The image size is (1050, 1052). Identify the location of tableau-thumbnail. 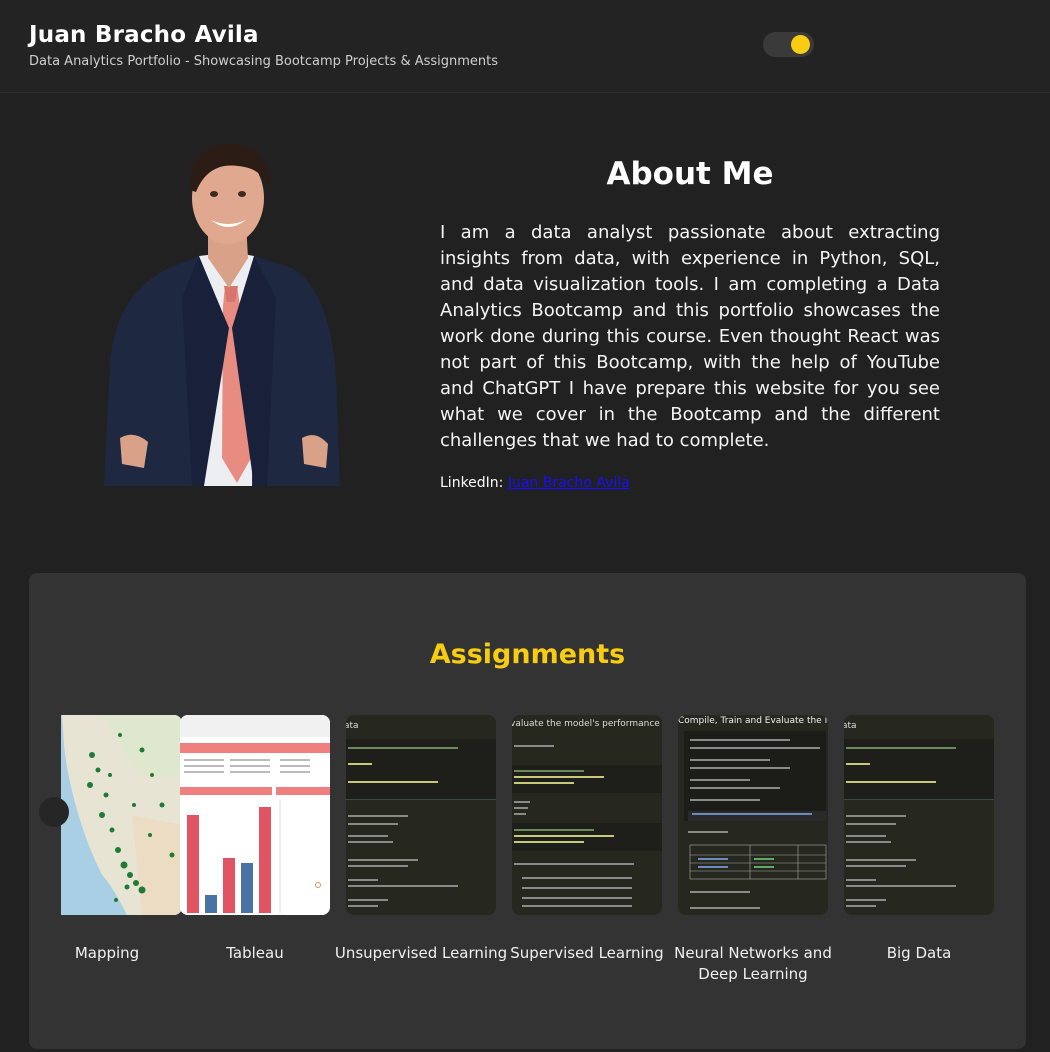
(255, 815).